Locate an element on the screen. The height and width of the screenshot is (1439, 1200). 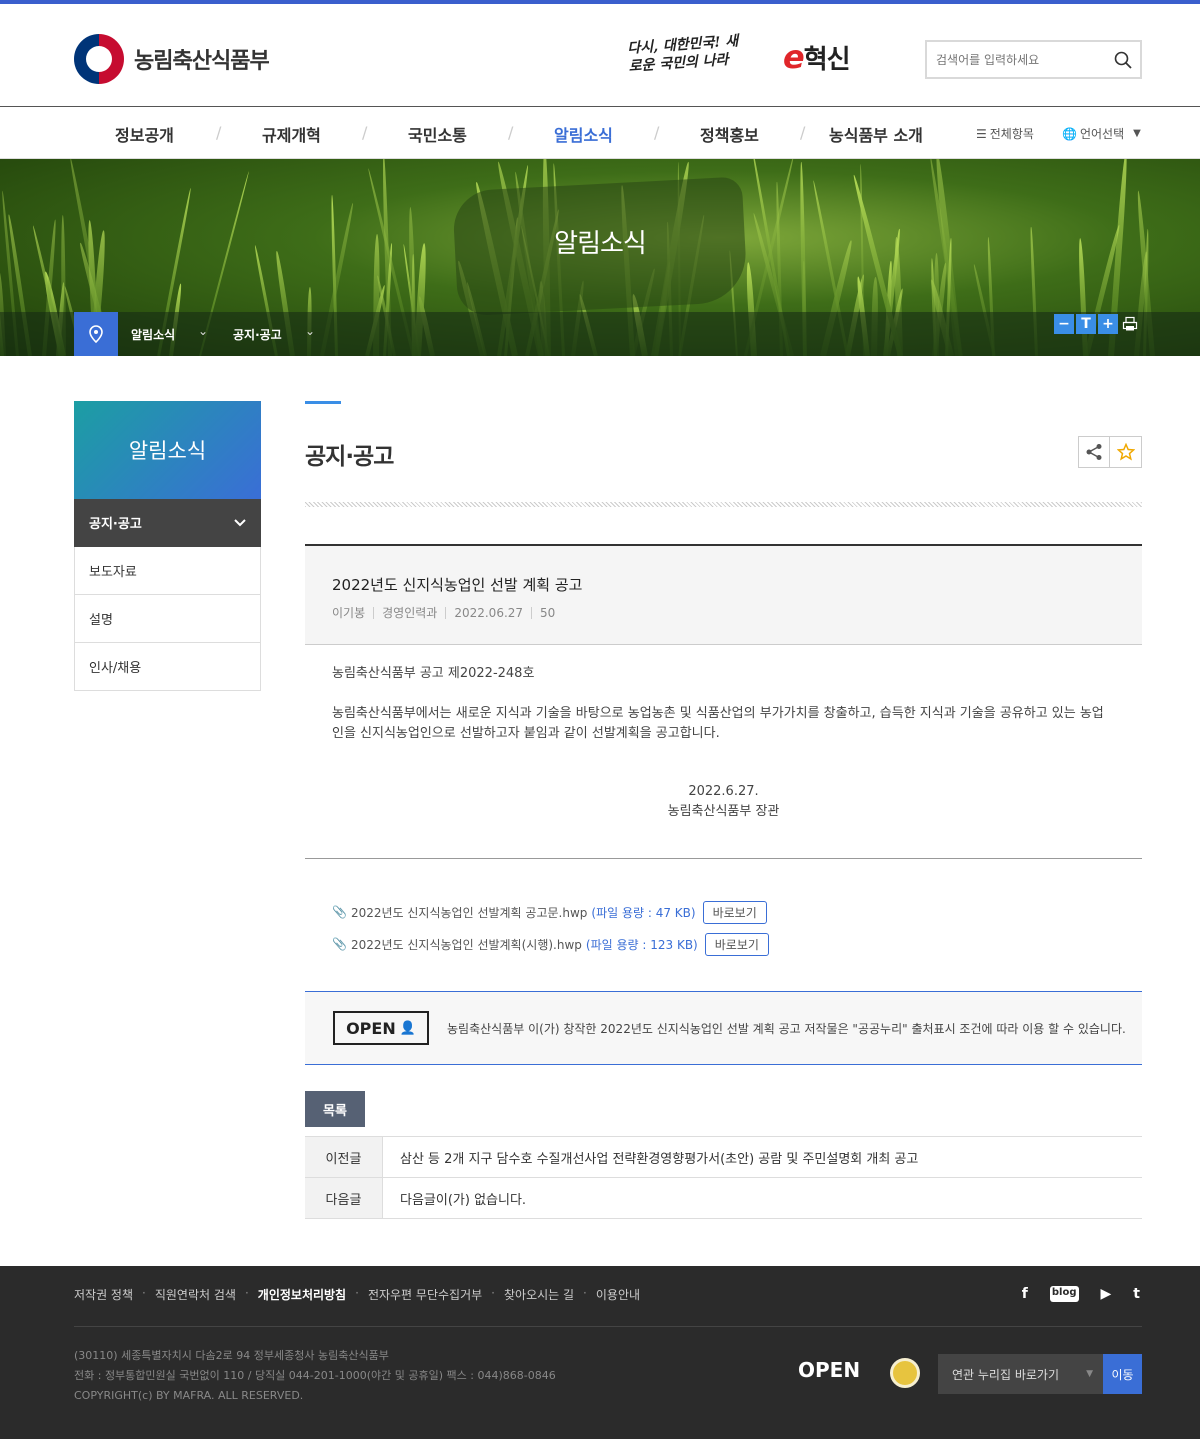
font-reset-button: T is located at coordinates (1086, 324).